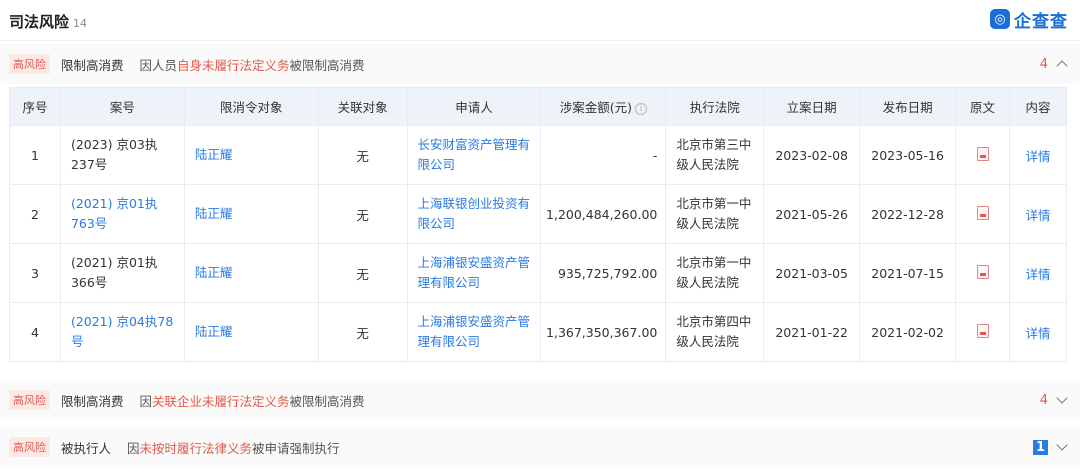  What do you see at coordinates (122, 273) in the screenshot?
I see `case-number: (2021) 京01执366号` at bounding box center [122, 273].